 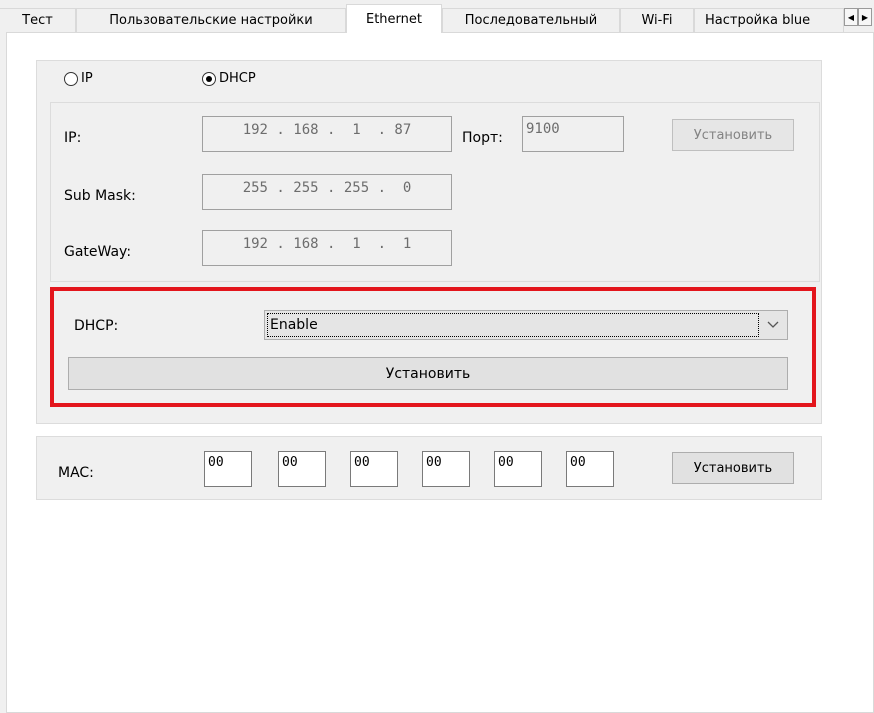 I want to click on dhcp-select: Enable, so click(x=526, y=325).